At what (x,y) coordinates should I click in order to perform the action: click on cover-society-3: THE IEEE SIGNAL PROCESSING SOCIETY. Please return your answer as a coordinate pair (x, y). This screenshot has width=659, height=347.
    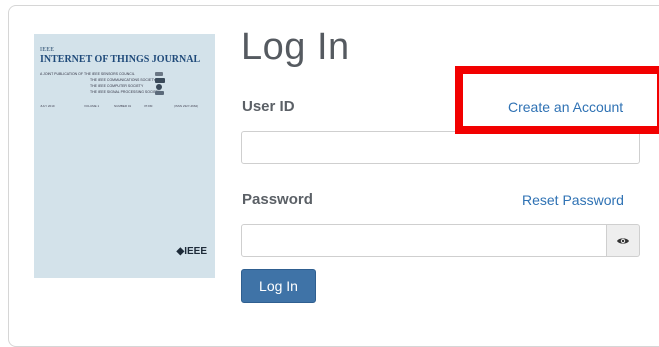
    Looking at the image, I should click on (125, 92).